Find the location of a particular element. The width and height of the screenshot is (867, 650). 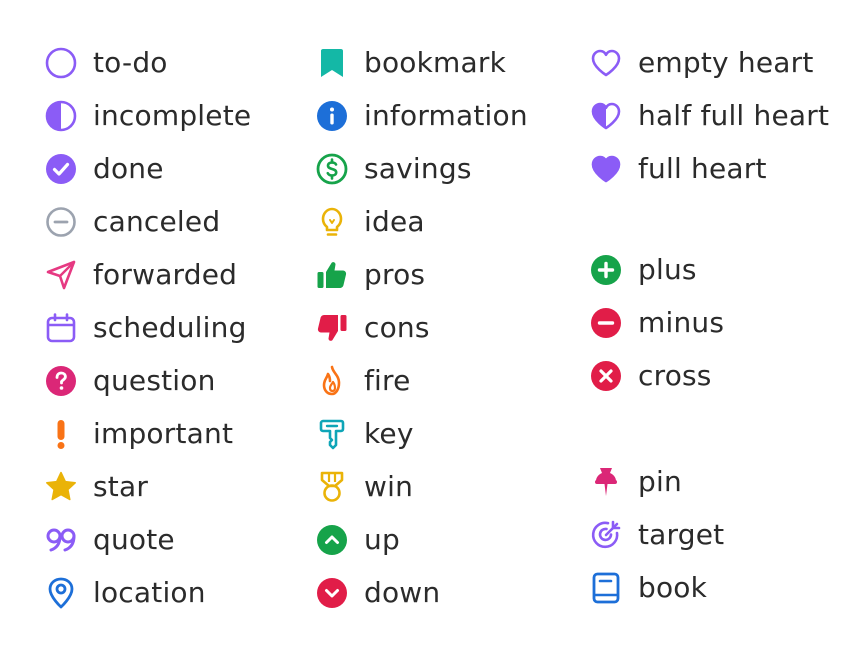

legend-item-empty-heart: empty heart is located at coordinates (709, 62).